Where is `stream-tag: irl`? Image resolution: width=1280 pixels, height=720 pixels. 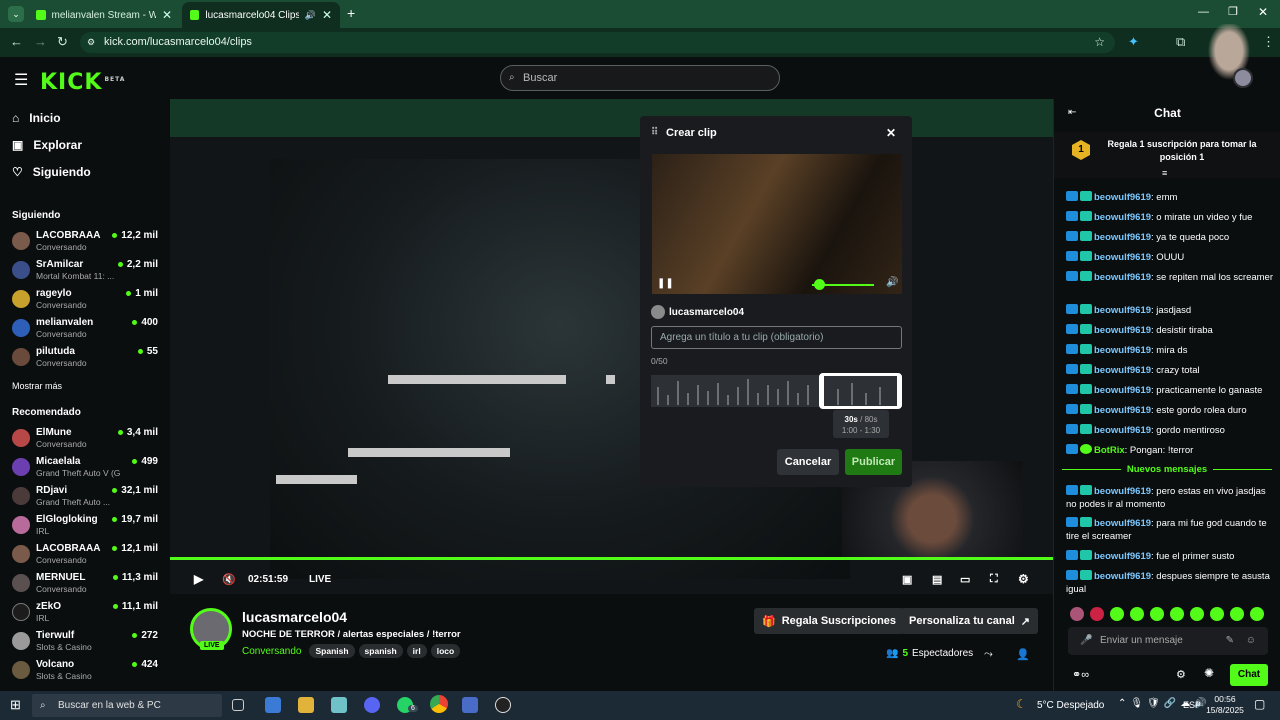 stream-tag: irl is located at coordinates (416, 651).